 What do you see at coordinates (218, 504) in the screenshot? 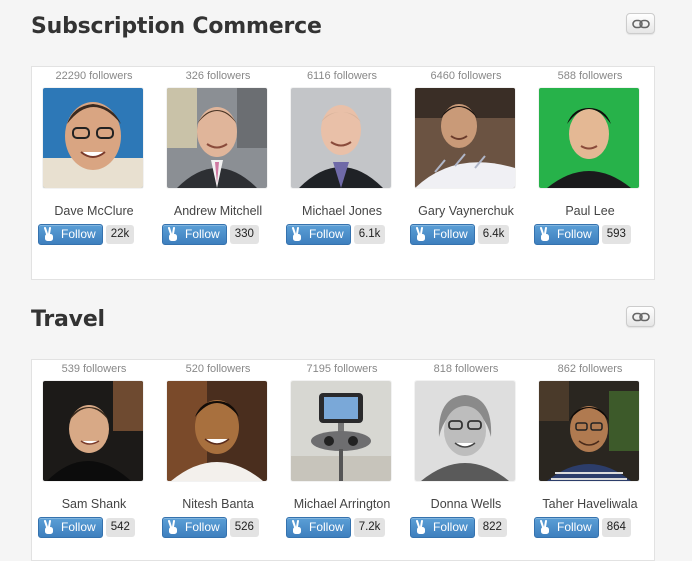
I see `person-name: Nitesh Banta` at bounding box center [218, 504].